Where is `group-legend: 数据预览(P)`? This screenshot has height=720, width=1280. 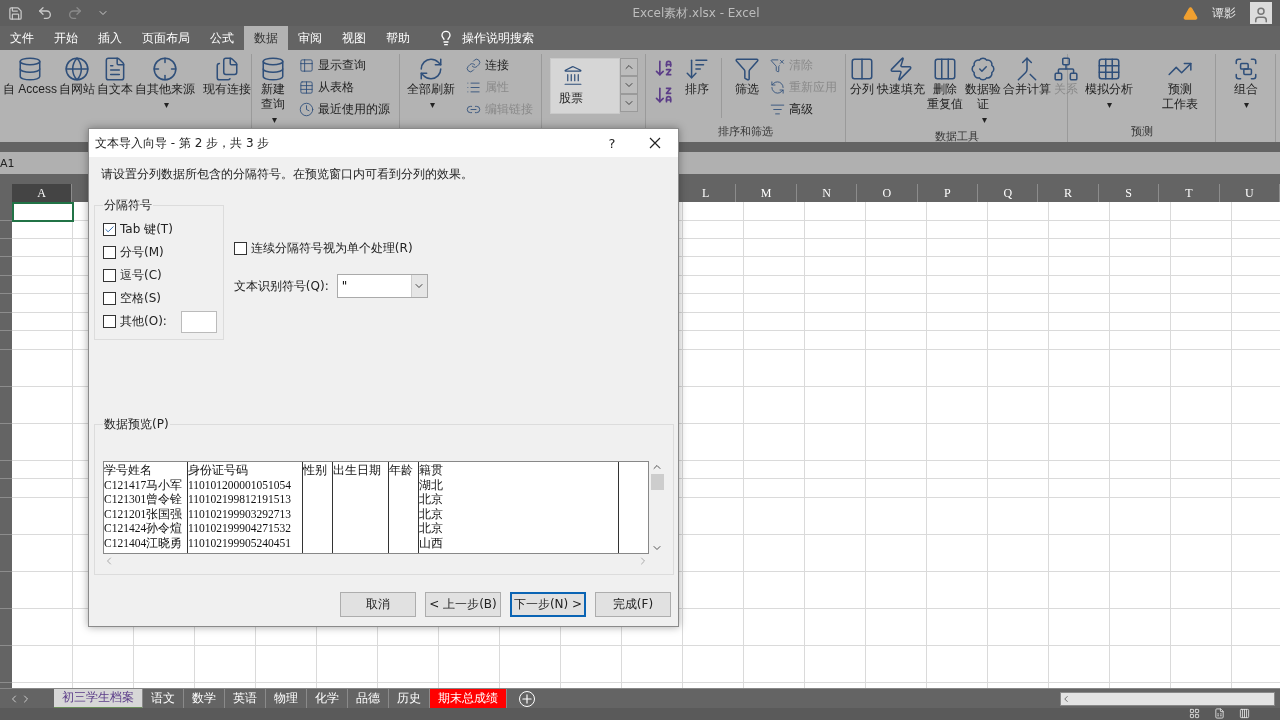
group-legend: 数据预览(P) is located at coordinates (136, 424).